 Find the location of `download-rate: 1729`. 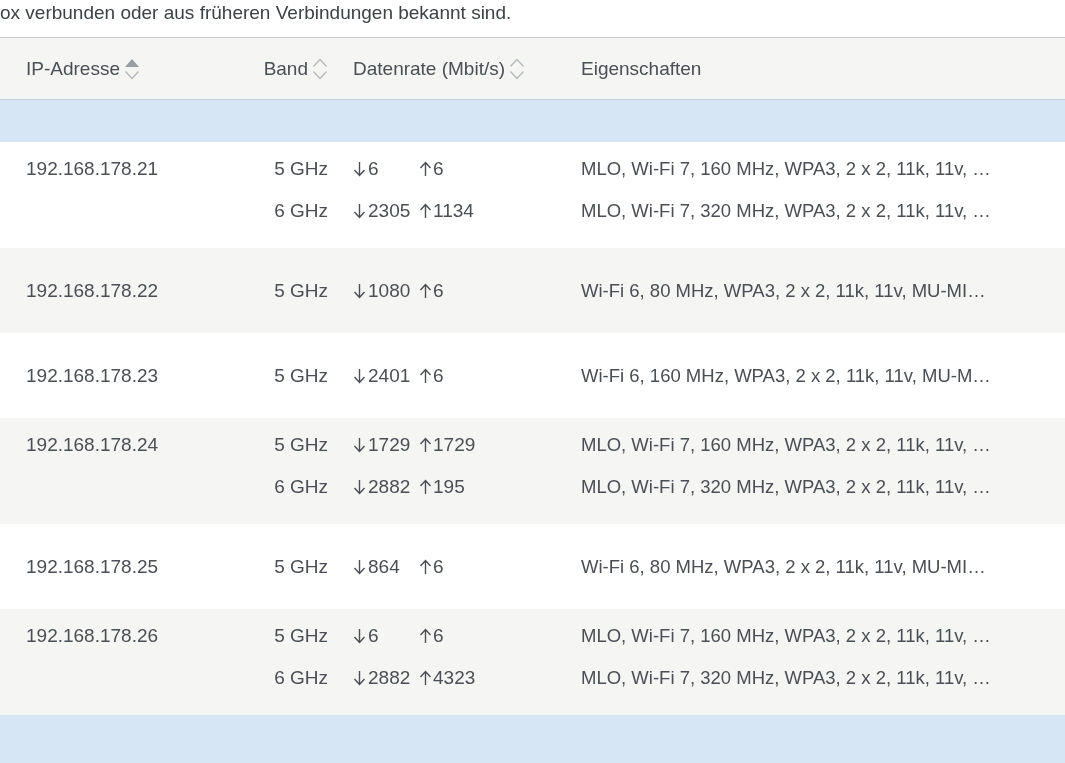

download-rate: 1729 is located at coordinates (389, 445).